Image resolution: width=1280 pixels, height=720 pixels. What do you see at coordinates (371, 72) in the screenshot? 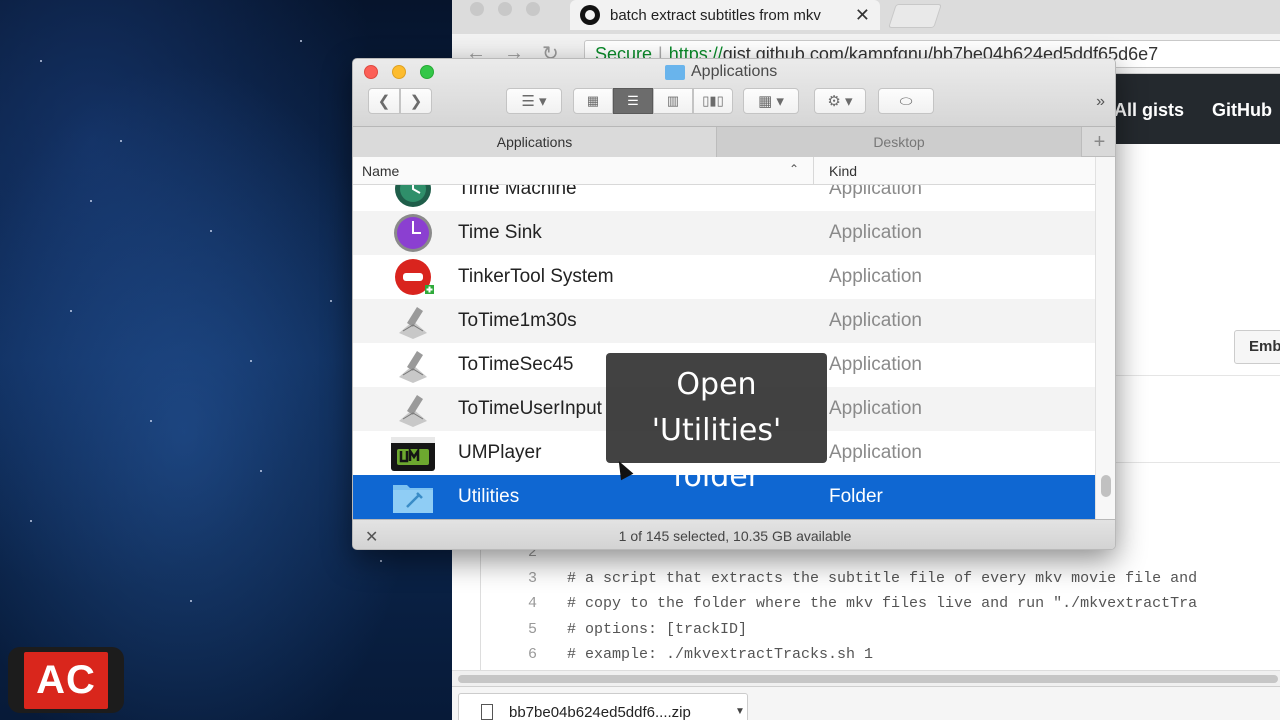
I see `close-button` at bounding box center [371, 72].